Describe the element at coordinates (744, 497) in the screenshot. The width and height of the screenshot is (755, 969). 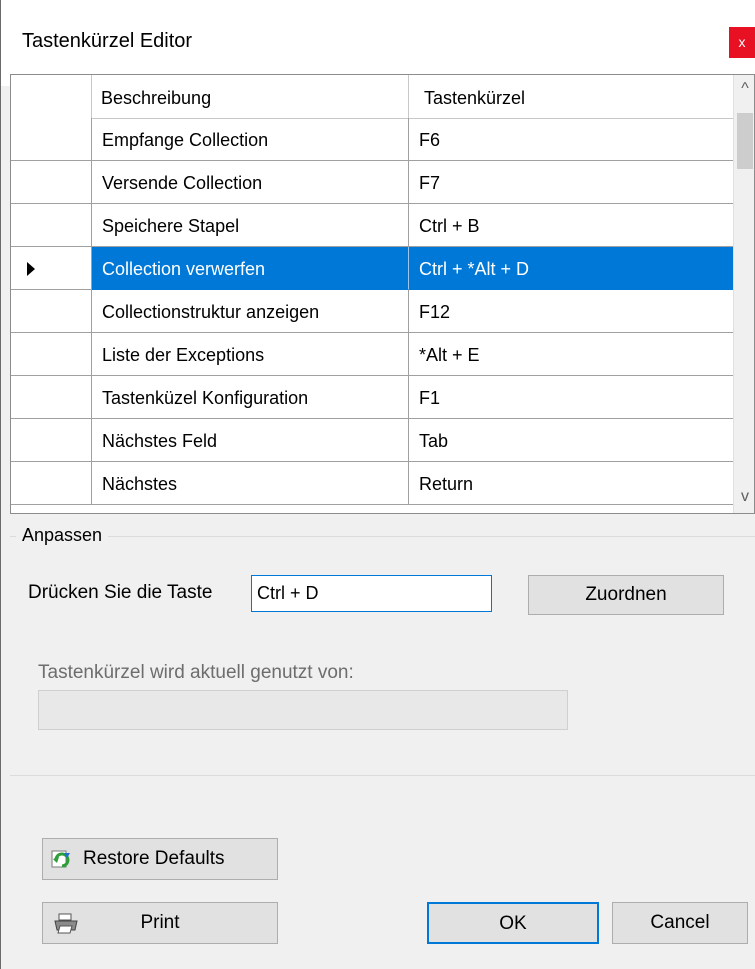
I see `scroll-down-icon: v` at that location.